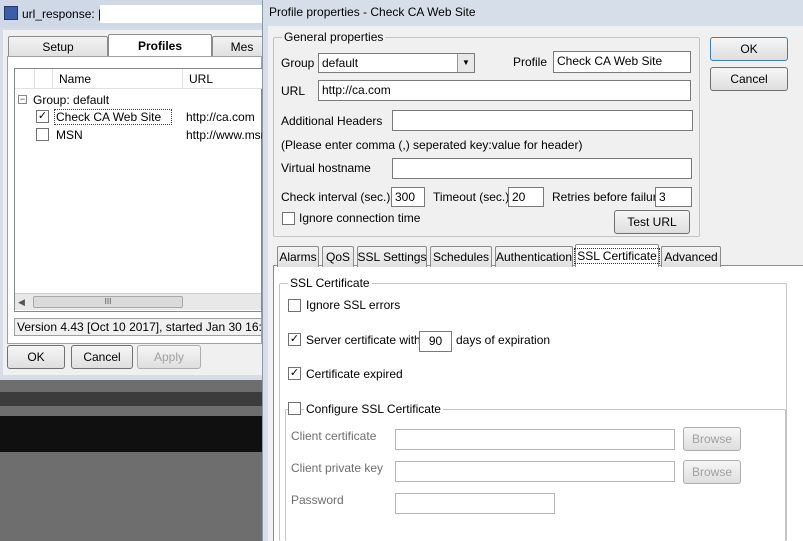  What do you see at coordinates (69, 135) in the screenshot?
I see `row-name: MSN` at bounding box center [69, 135].